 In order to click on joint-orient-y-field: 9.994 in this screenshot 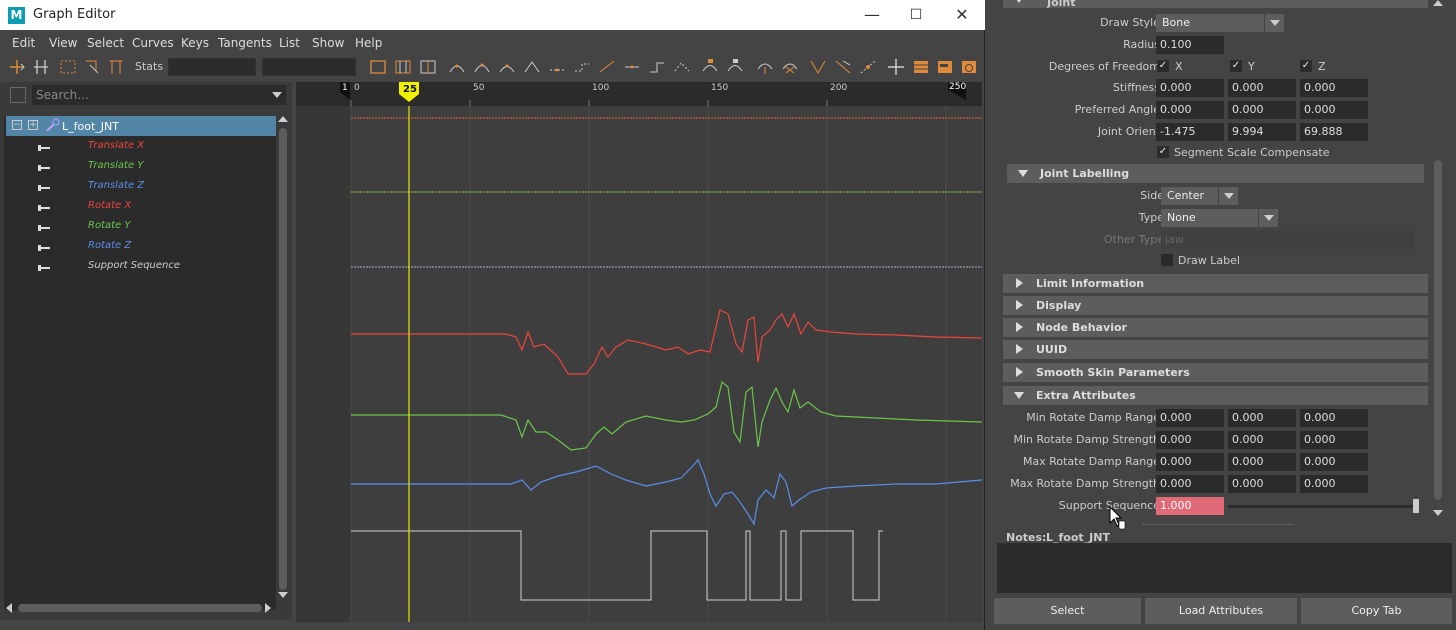, I will do `click(1262, 132)`.